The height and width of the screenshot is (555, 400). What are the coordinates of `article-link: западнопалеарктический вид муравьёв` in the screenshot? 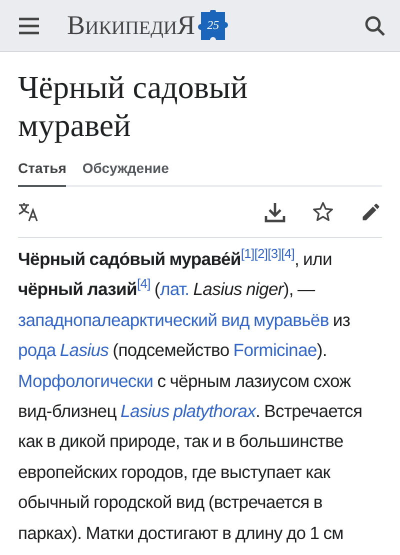 It's located at (173, 320).